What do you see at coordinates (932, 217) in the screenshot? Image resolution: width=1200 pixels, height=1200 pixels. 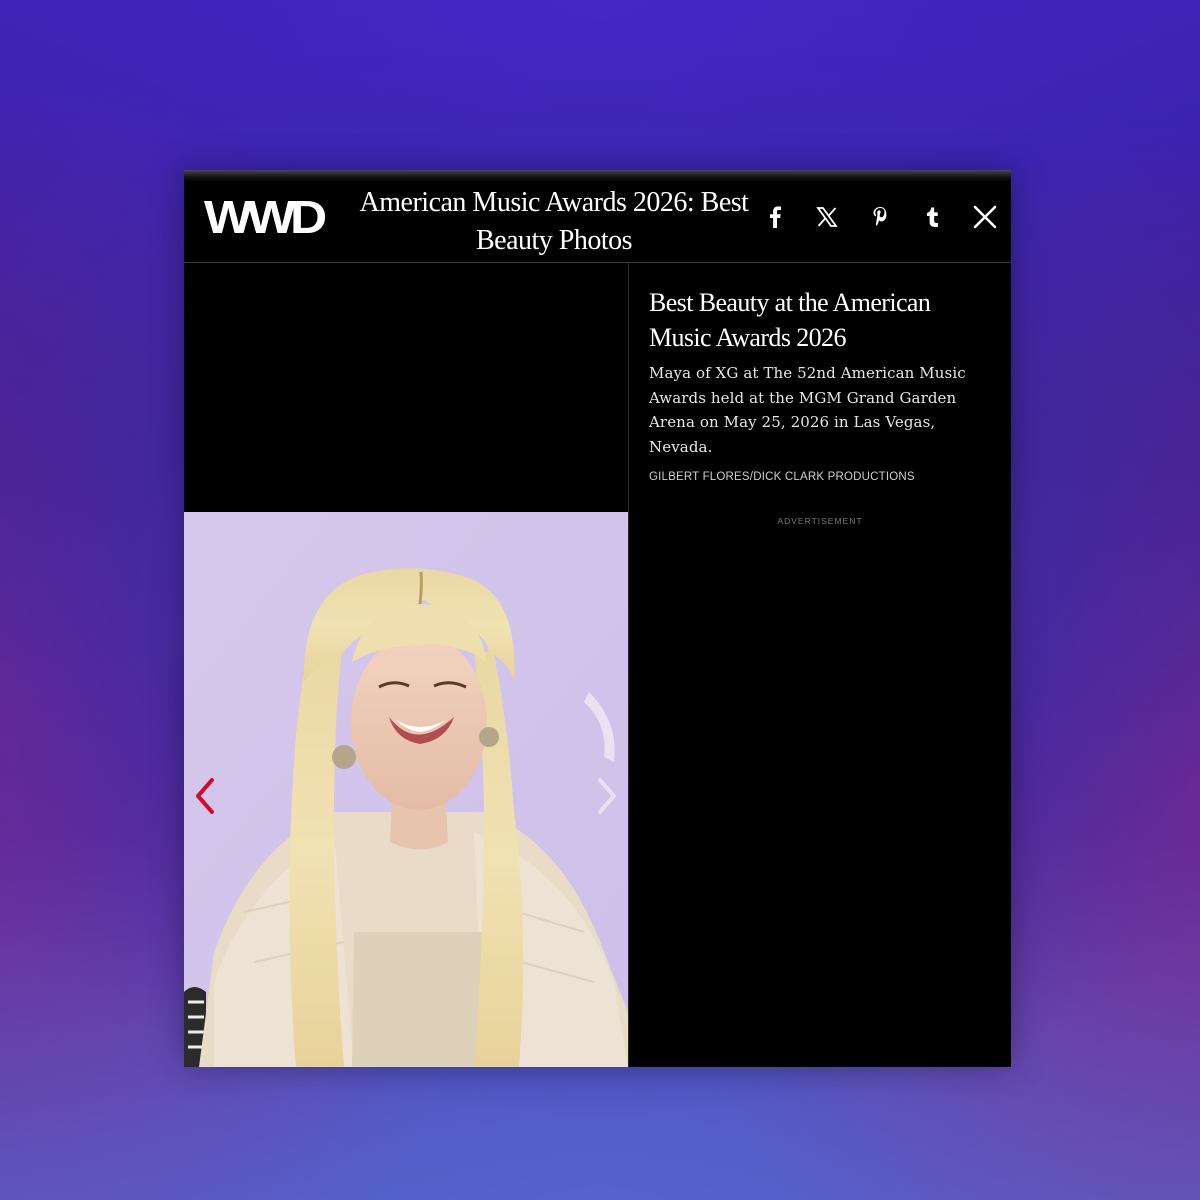 I see `tumblr-icon` at bounding box center [932, 217].